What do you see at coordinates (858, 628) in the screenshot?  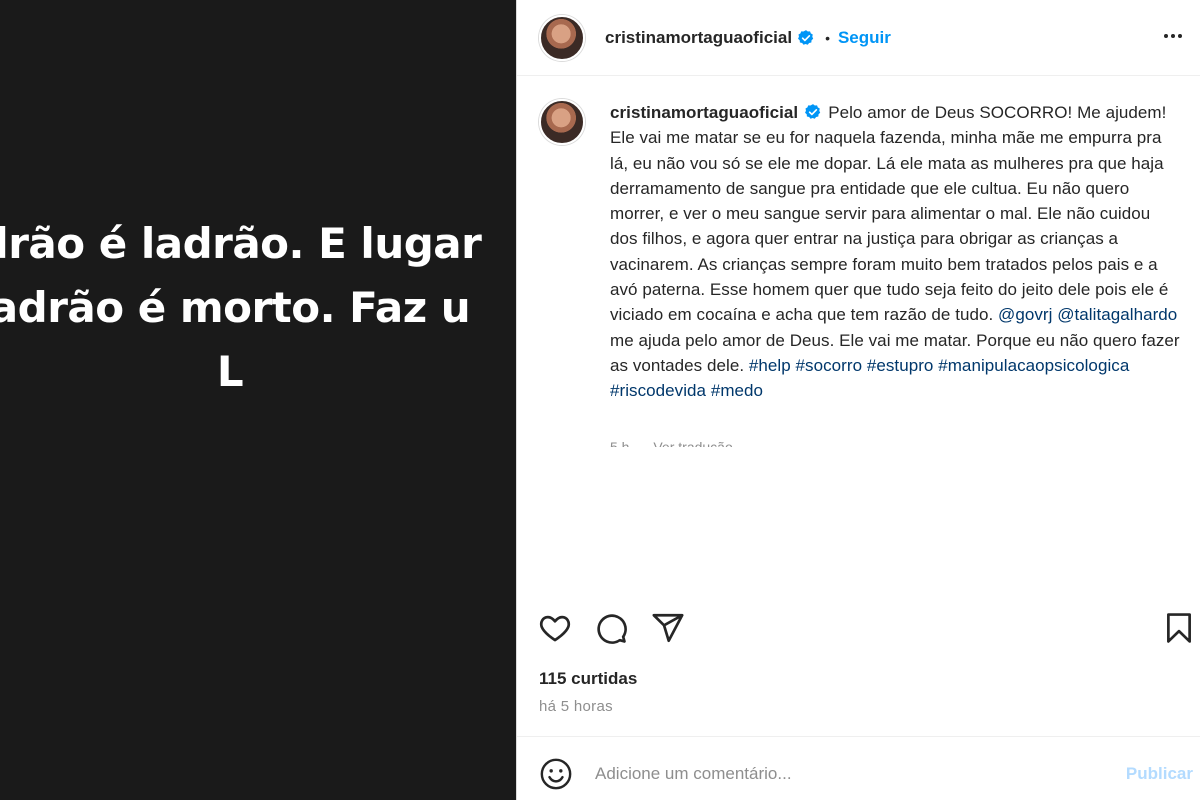 I see `action-bar` at bounding box center [858, 628].